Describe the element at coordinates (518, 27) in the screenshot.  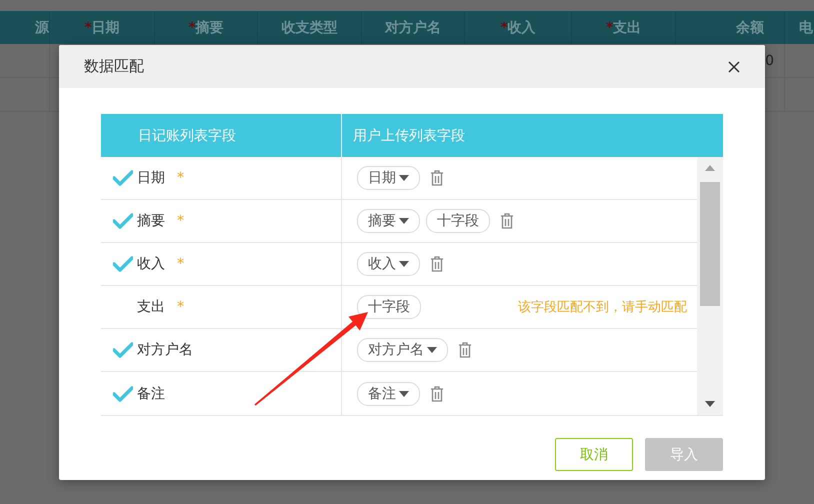
I see `column-header: *收入` at that location.